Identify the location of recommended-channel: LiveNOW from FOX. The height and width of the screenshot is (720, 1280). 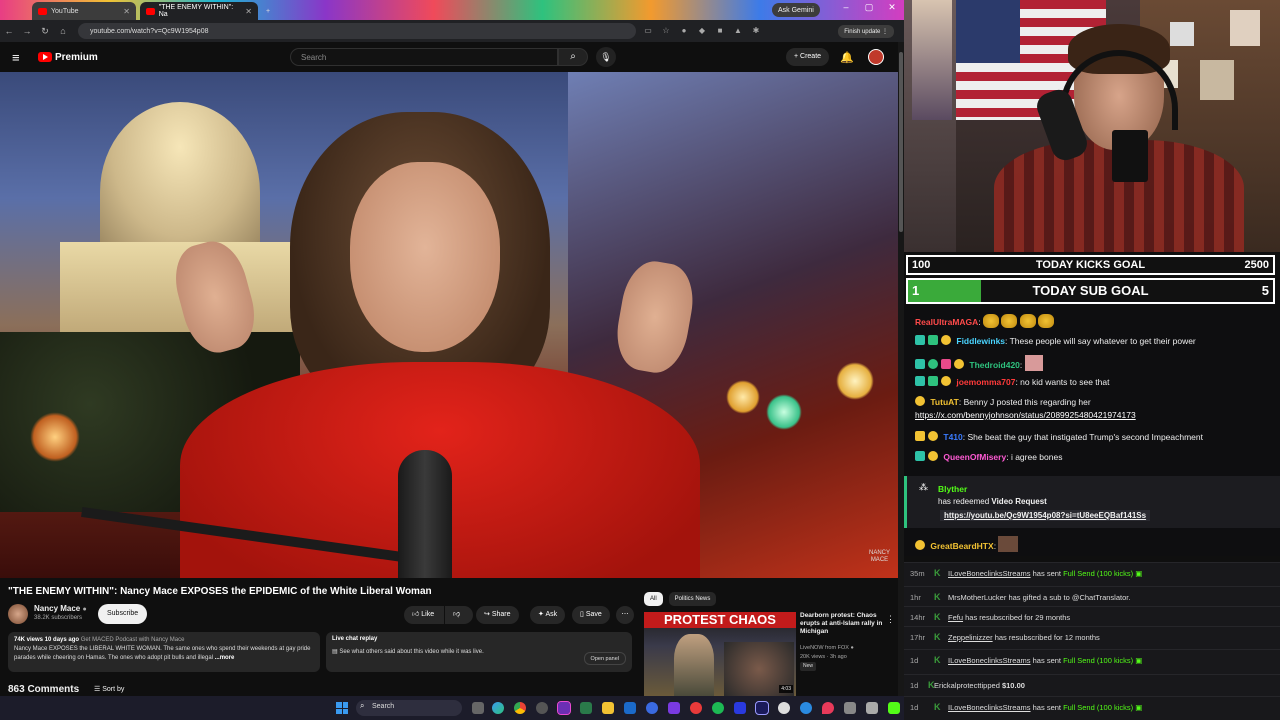
(824, 648).